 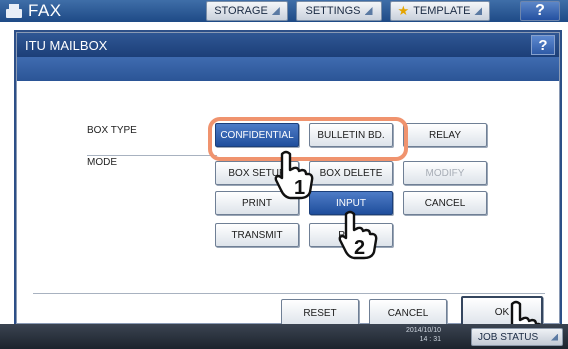 I want to click on transmit-label: TRANSMIT, so click(x=257, y=235).